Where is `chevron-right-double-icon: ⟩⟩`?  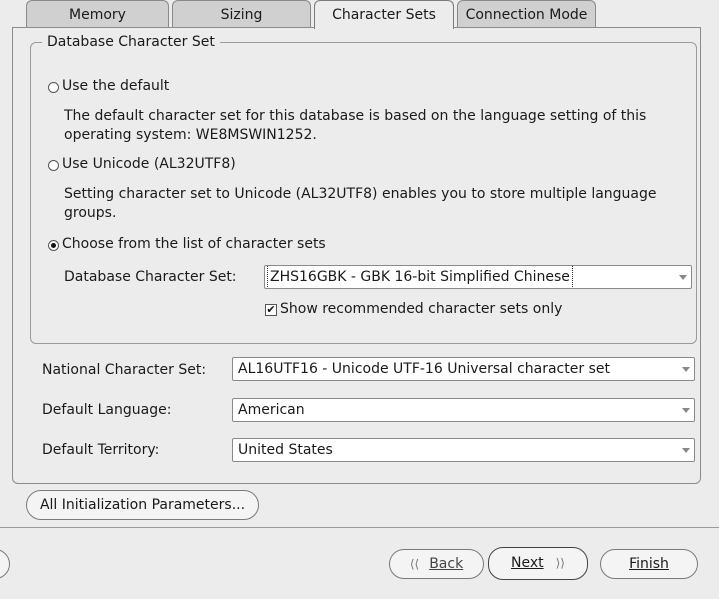
chevron-right-double-icon: ⟩⟩ is located at coordinates (560, 563).